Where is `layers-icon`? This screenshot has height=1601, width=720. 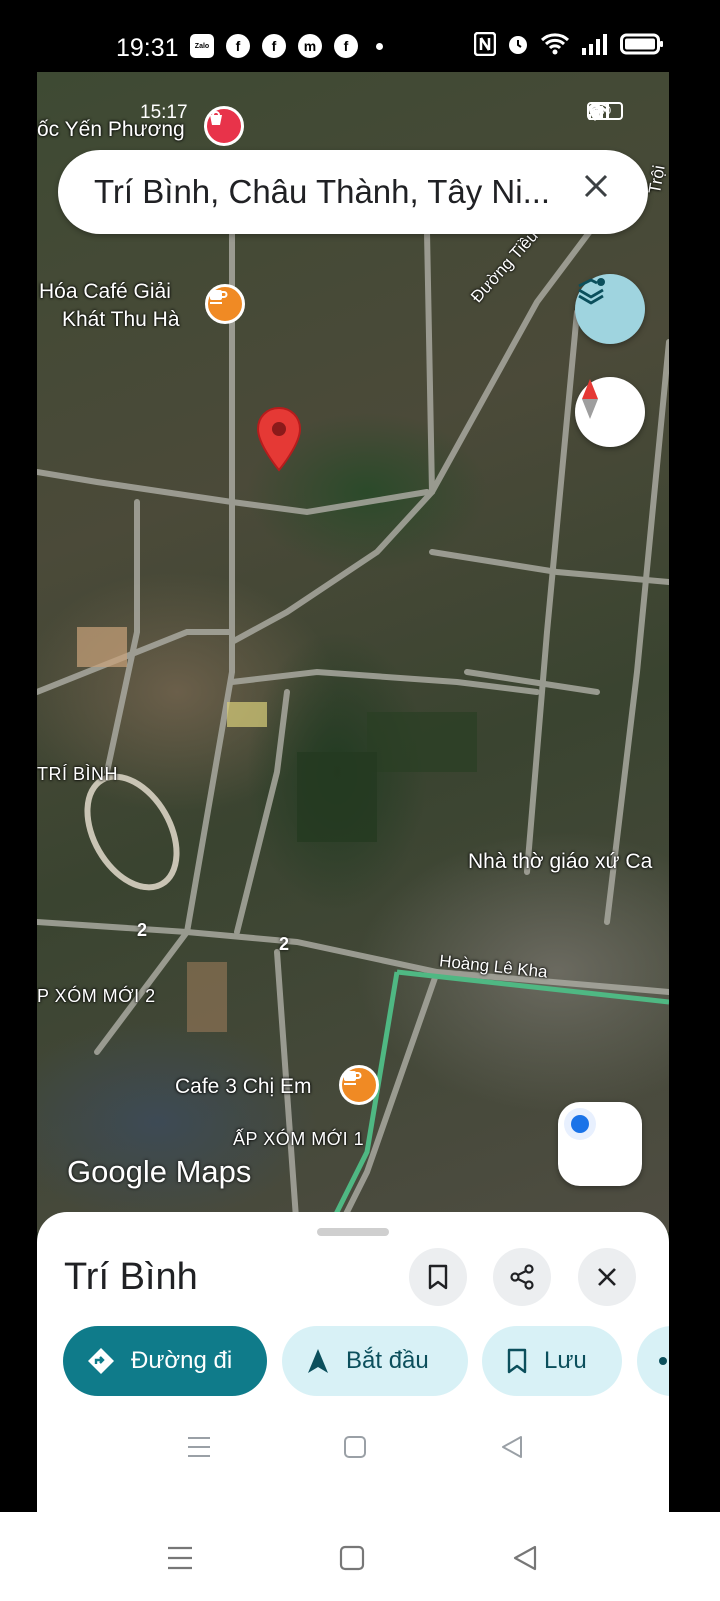
layers-icon is located at coordinates (591, 291).